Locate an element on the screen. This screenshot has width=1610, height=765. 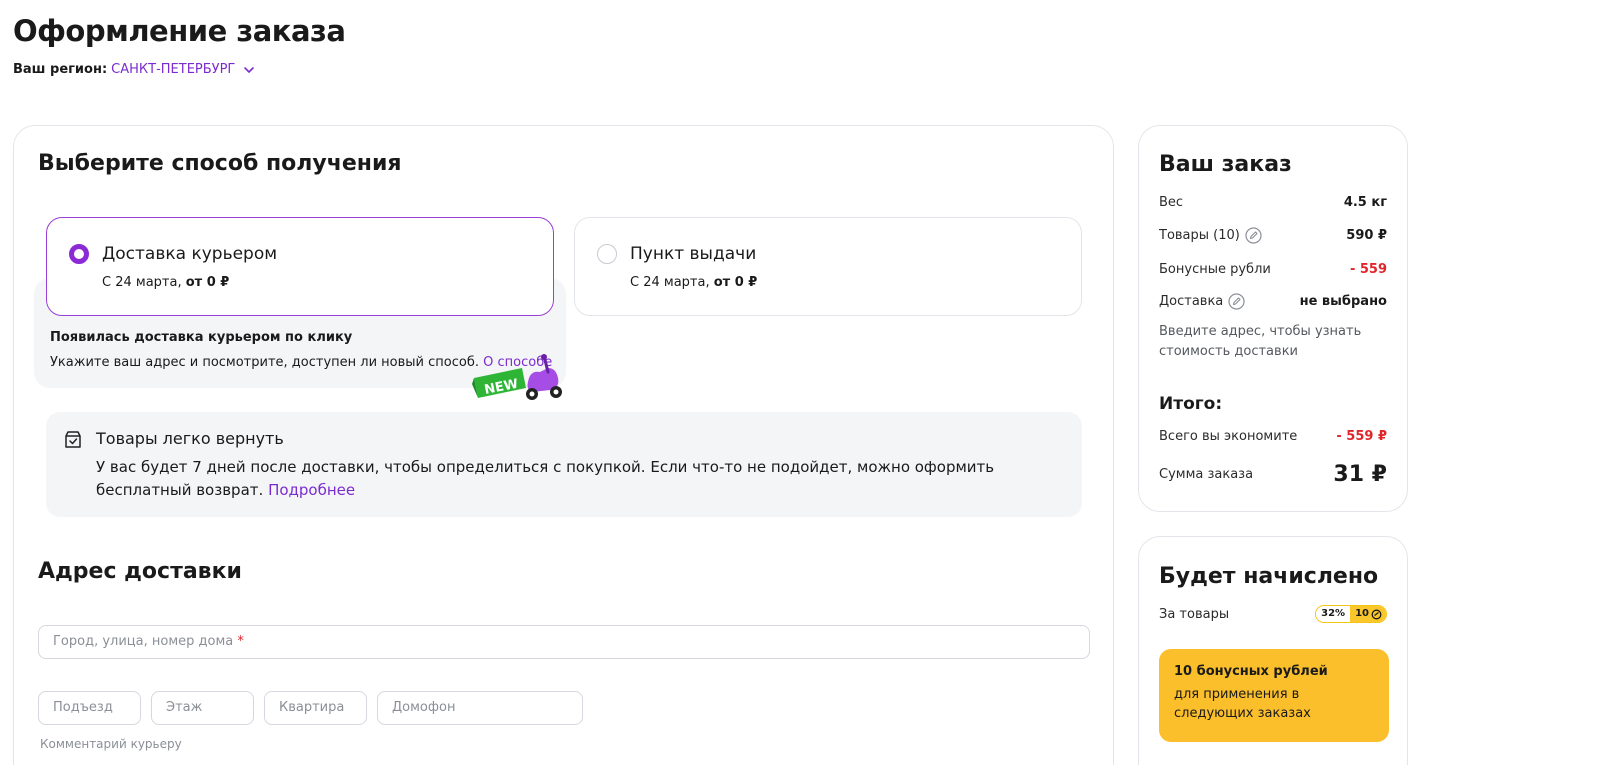
order-sum-value: 31 ₽ is located at coordinates (1360, 474).